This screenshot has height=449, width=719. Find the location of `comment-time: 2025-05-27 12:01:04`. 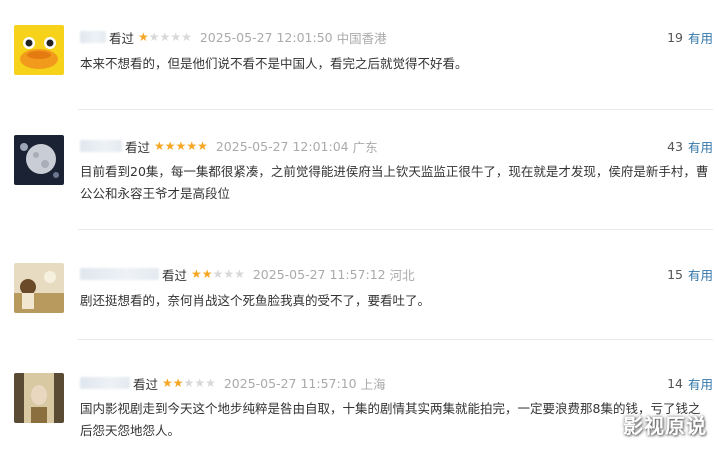

comment-time: 2025-05-27 12:01:04 is located at coordinates (282, 146).